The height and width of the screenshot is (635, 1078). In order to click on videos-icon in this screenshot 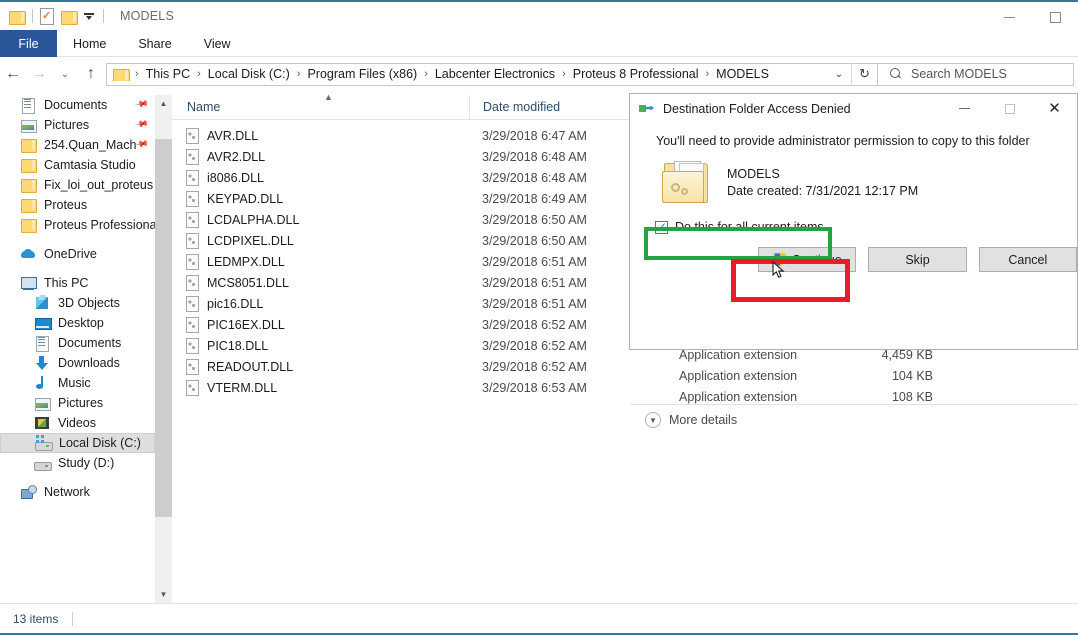, I will do `click(42, 423)`.